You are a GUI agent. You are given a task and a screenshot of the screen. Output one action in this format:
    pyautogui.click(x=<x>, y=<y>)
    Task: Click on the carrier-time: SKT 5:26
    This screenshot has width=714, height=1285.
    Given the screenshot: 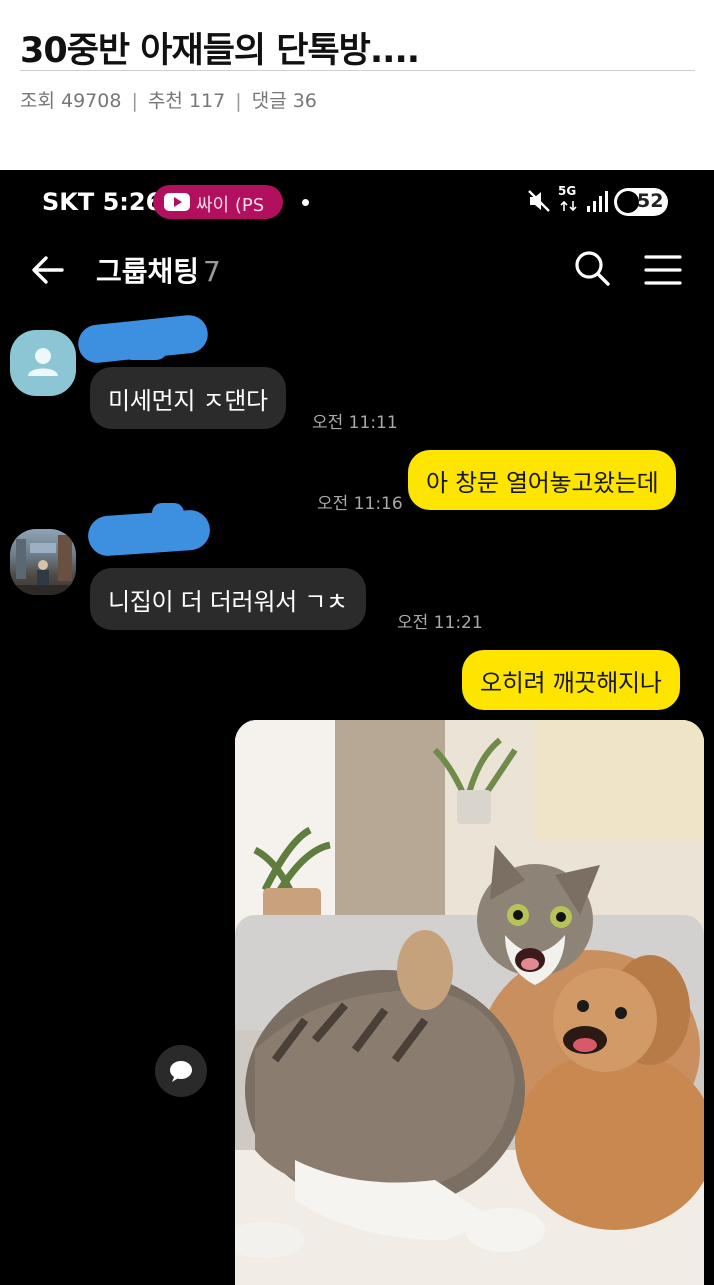 What is the action you would take?
    pyautogui.click(x=102, y=202)
    